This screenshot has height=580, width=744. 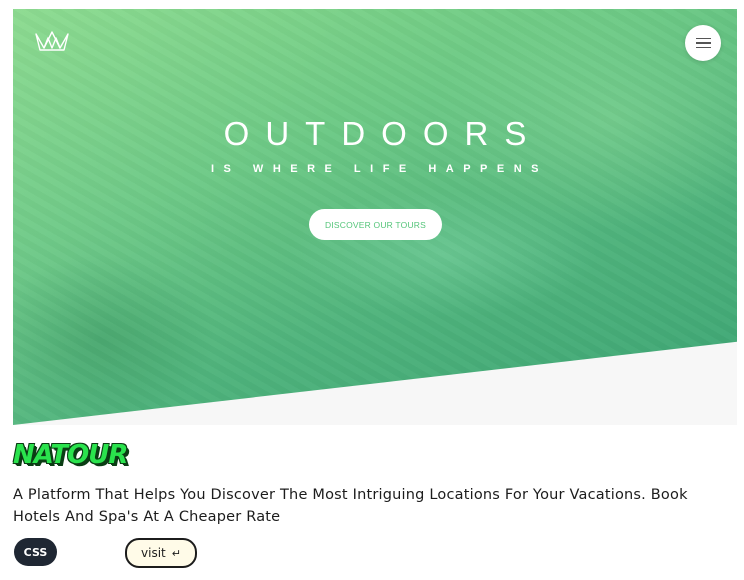 I want to click on hero-title: OUTDOORS, so click(x=383, y=133).